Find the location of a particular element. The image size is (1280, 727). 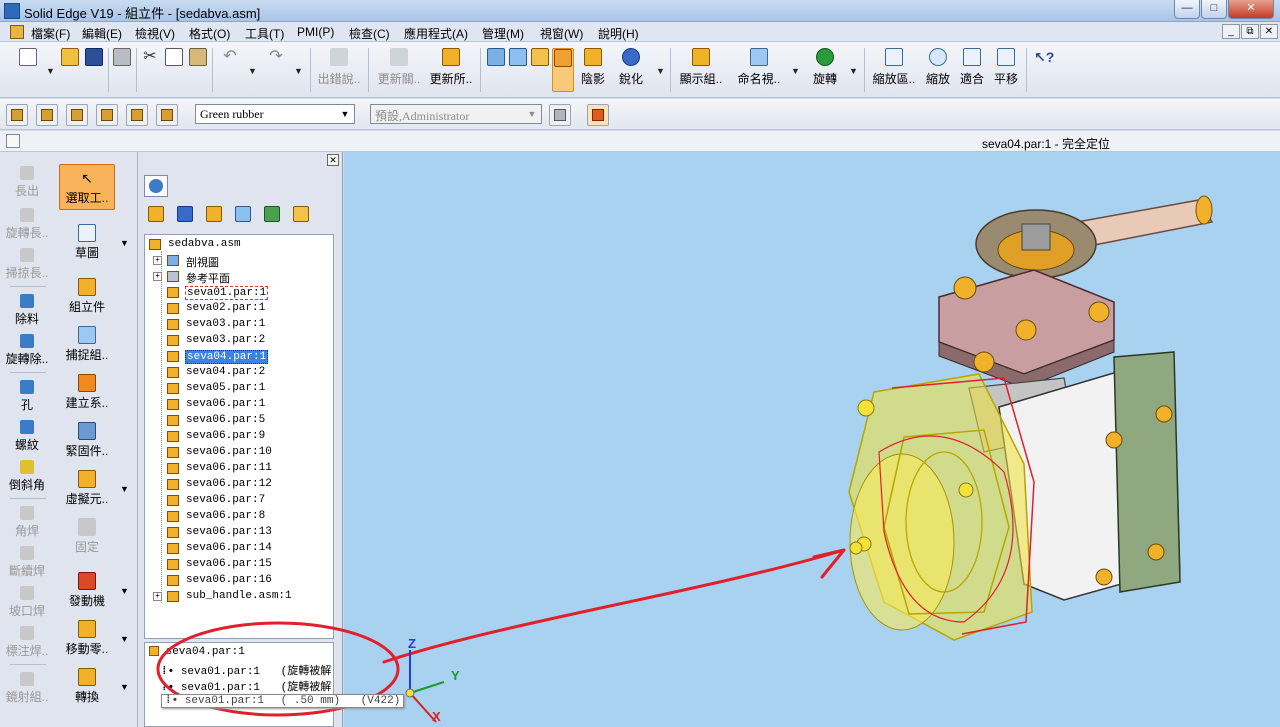

material-select: Green rubber ▼ is located at coordinates (275, 114).